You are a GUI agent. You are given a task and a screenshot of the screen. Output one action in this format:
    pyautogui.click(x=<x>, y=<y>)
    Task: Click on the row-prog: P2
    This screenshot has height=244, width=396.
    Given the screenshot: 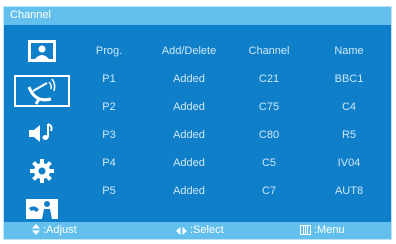 What is the action you would take?
    pyautogui.click(x=109, y=107)
    